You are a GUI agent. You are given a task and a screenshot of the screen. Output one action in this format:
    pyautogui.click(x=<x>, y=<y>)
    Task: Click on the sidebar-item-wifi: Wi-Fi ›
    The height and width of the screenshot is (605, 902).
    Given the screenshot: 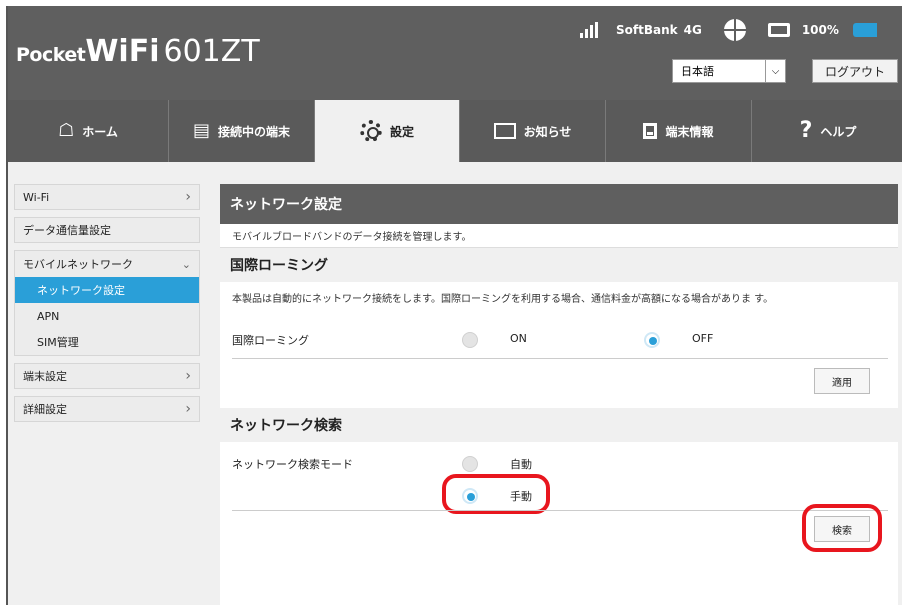 What is the action you would take?
    pyautogui.click(x=107, y=197)
    